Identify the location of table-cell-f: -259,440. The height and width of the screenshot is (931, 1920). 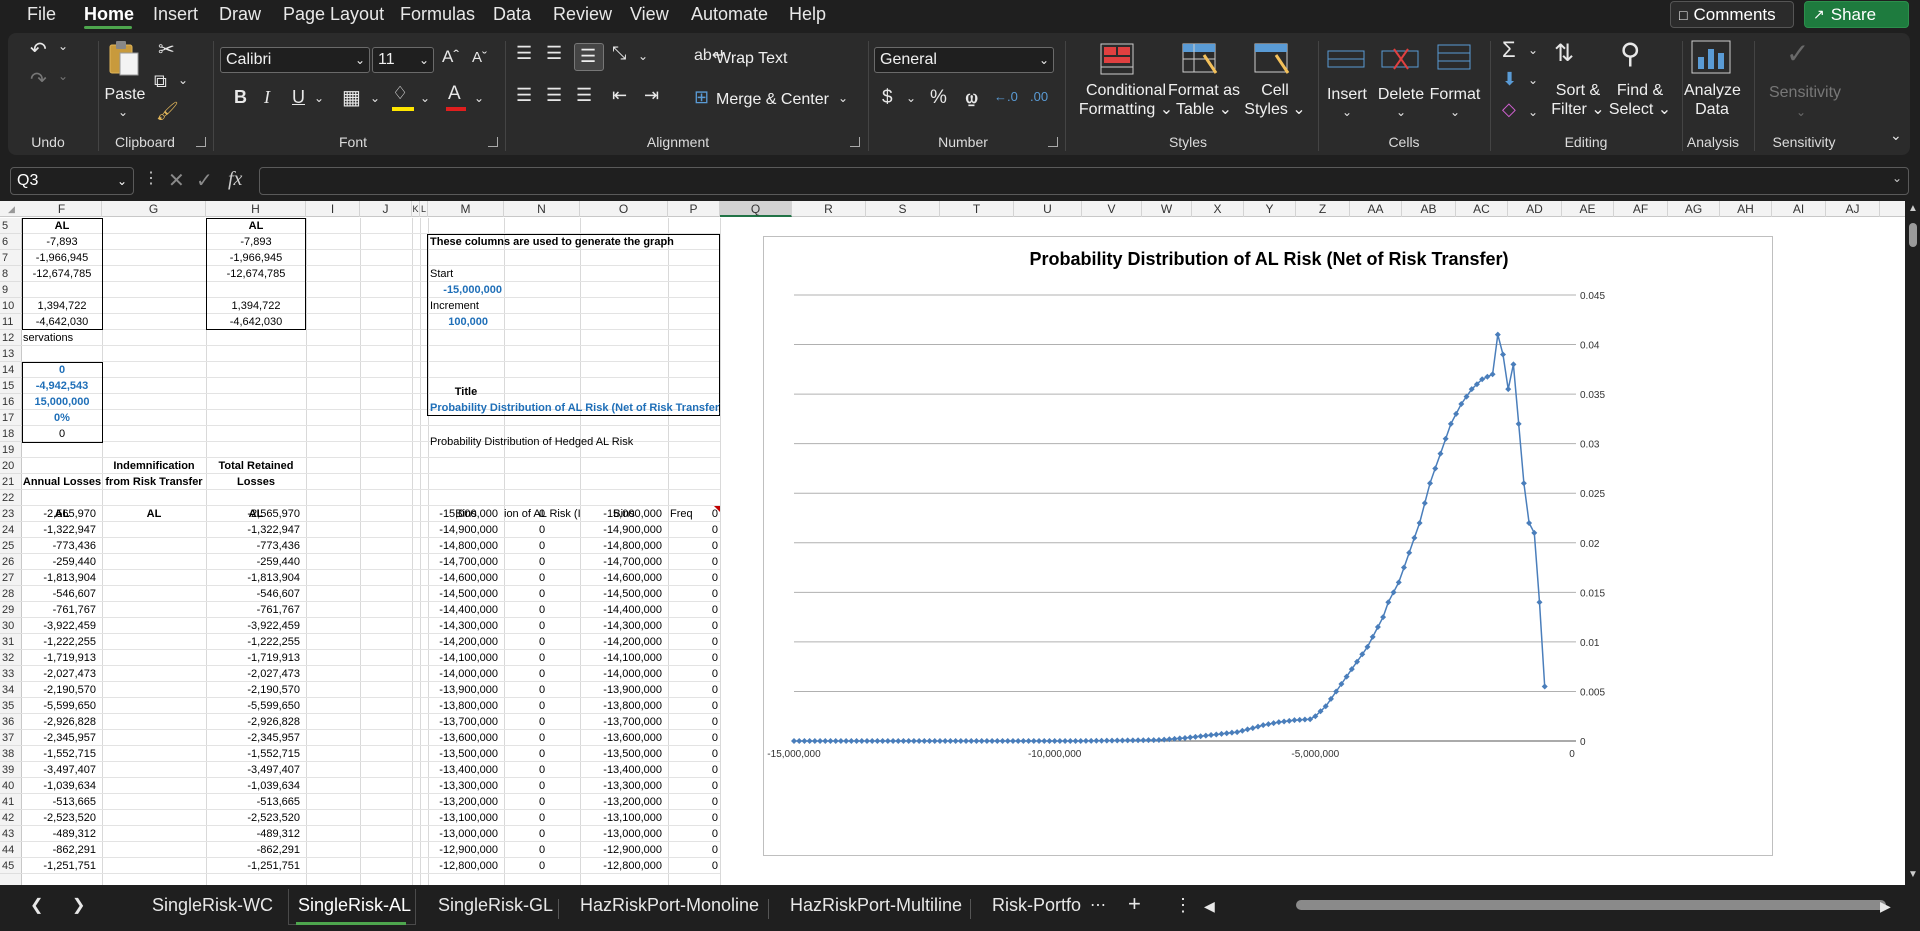
(62, 562).